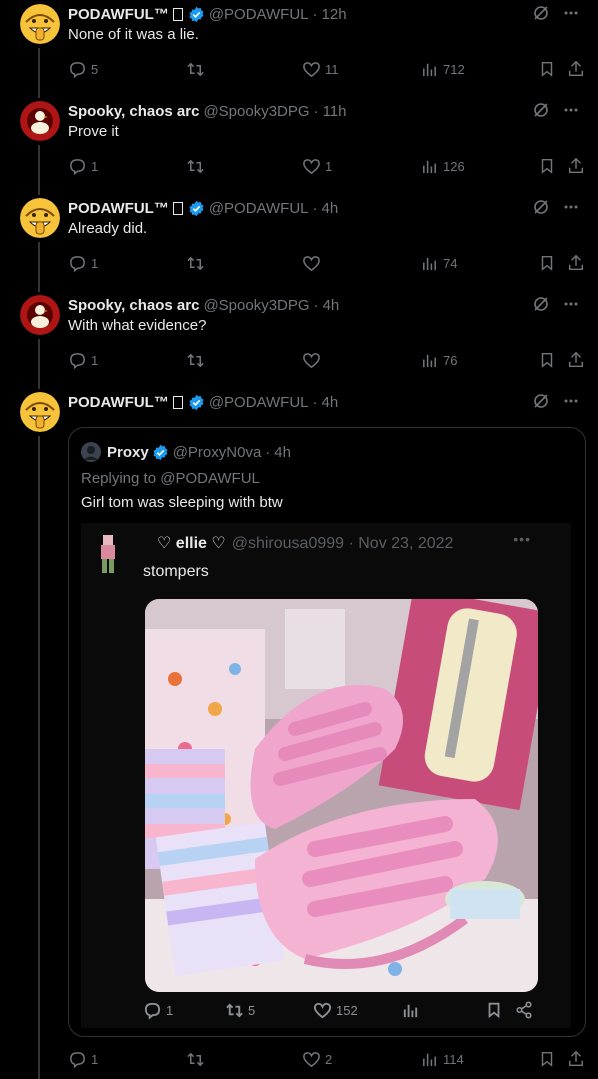 Image resolution: width=598 pixels, height=1079 pixels. Describe the element at coordinates (335, 111) in the screenshot. I see `timestamp: 11h` at that location.